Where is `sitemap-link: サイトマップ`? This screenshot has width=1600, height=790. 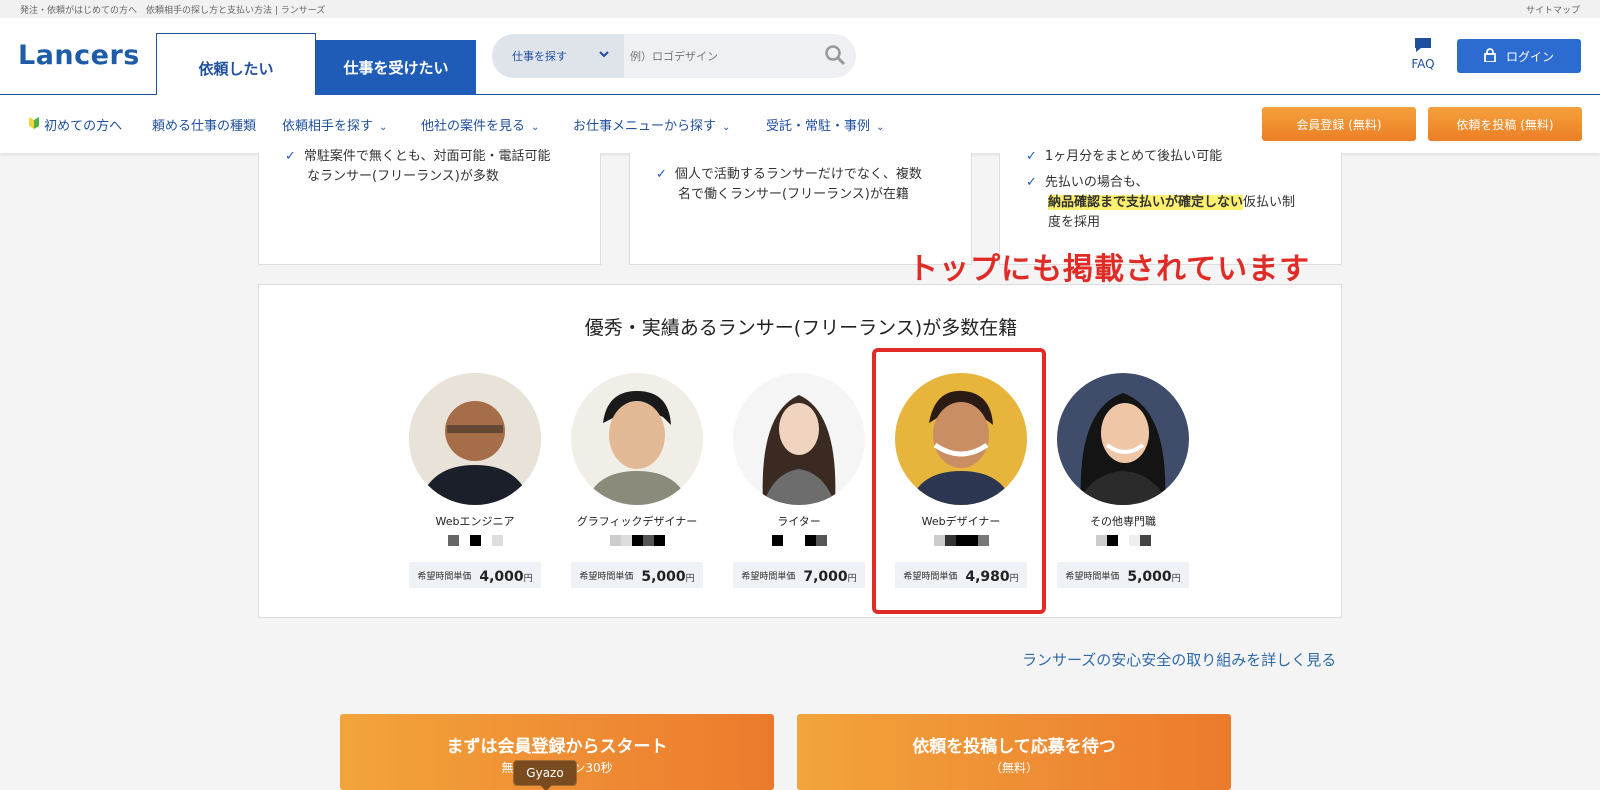
sitemap-link: サイトマップ is located at coordinates (1553, 9).